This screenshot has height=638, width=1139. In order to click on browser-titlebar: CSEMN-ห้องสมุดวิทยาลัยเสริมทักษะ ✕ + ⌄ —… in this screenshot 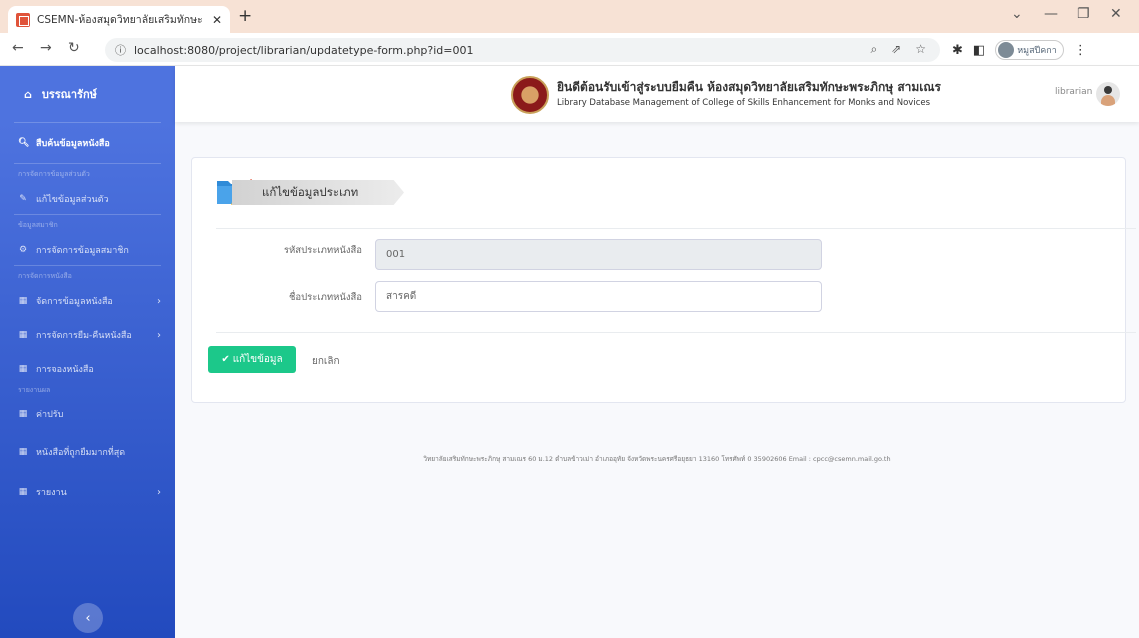, I will do `click(569, 16)`.